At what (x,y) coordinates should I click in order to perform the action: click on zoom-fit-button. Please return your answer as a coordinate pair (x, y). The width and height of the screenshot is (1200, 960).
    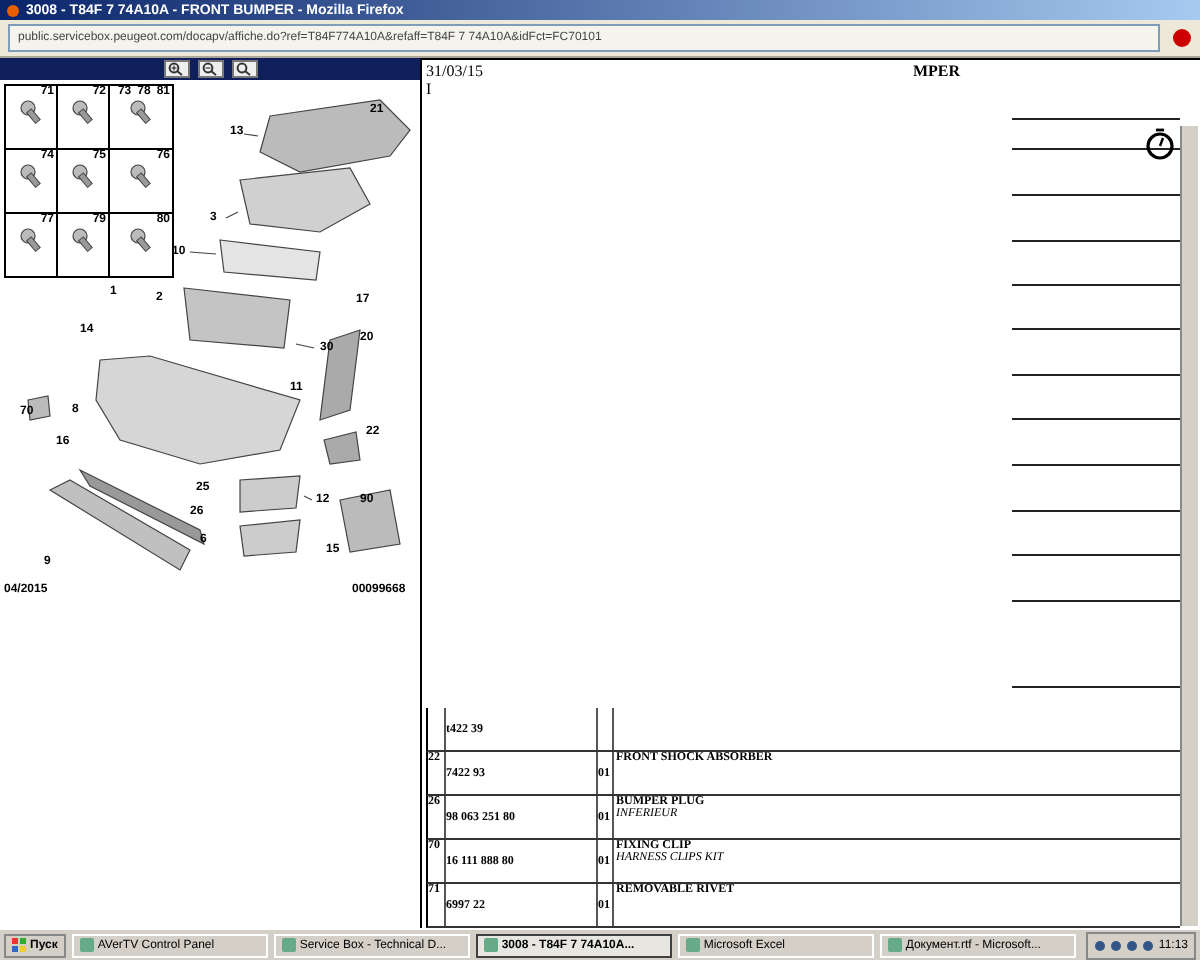
    Looking at the image, I should click on (244, 69).